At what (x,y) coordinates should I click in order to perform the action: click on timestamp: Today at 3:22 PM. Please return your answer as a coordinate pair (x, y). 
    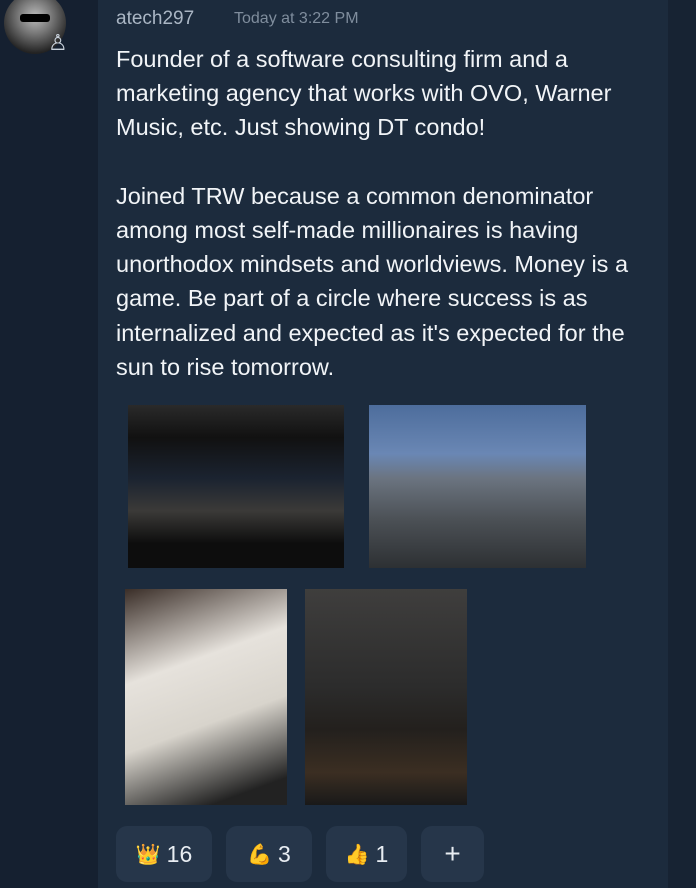
    Looking at the image, I should click on (296, 18).